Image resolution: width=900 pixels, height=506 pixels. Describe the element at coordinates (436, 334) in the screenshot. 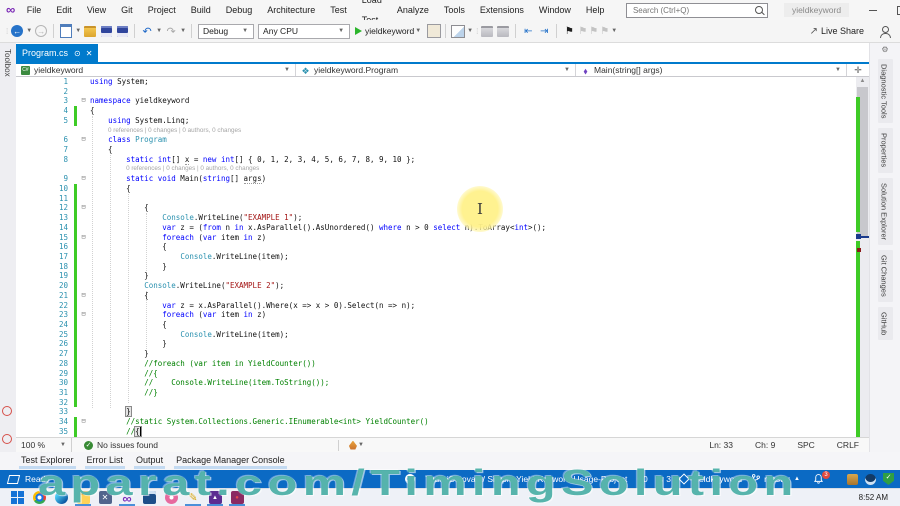

I see `code-line: 25 Console.WriteLine(item);` at that location.